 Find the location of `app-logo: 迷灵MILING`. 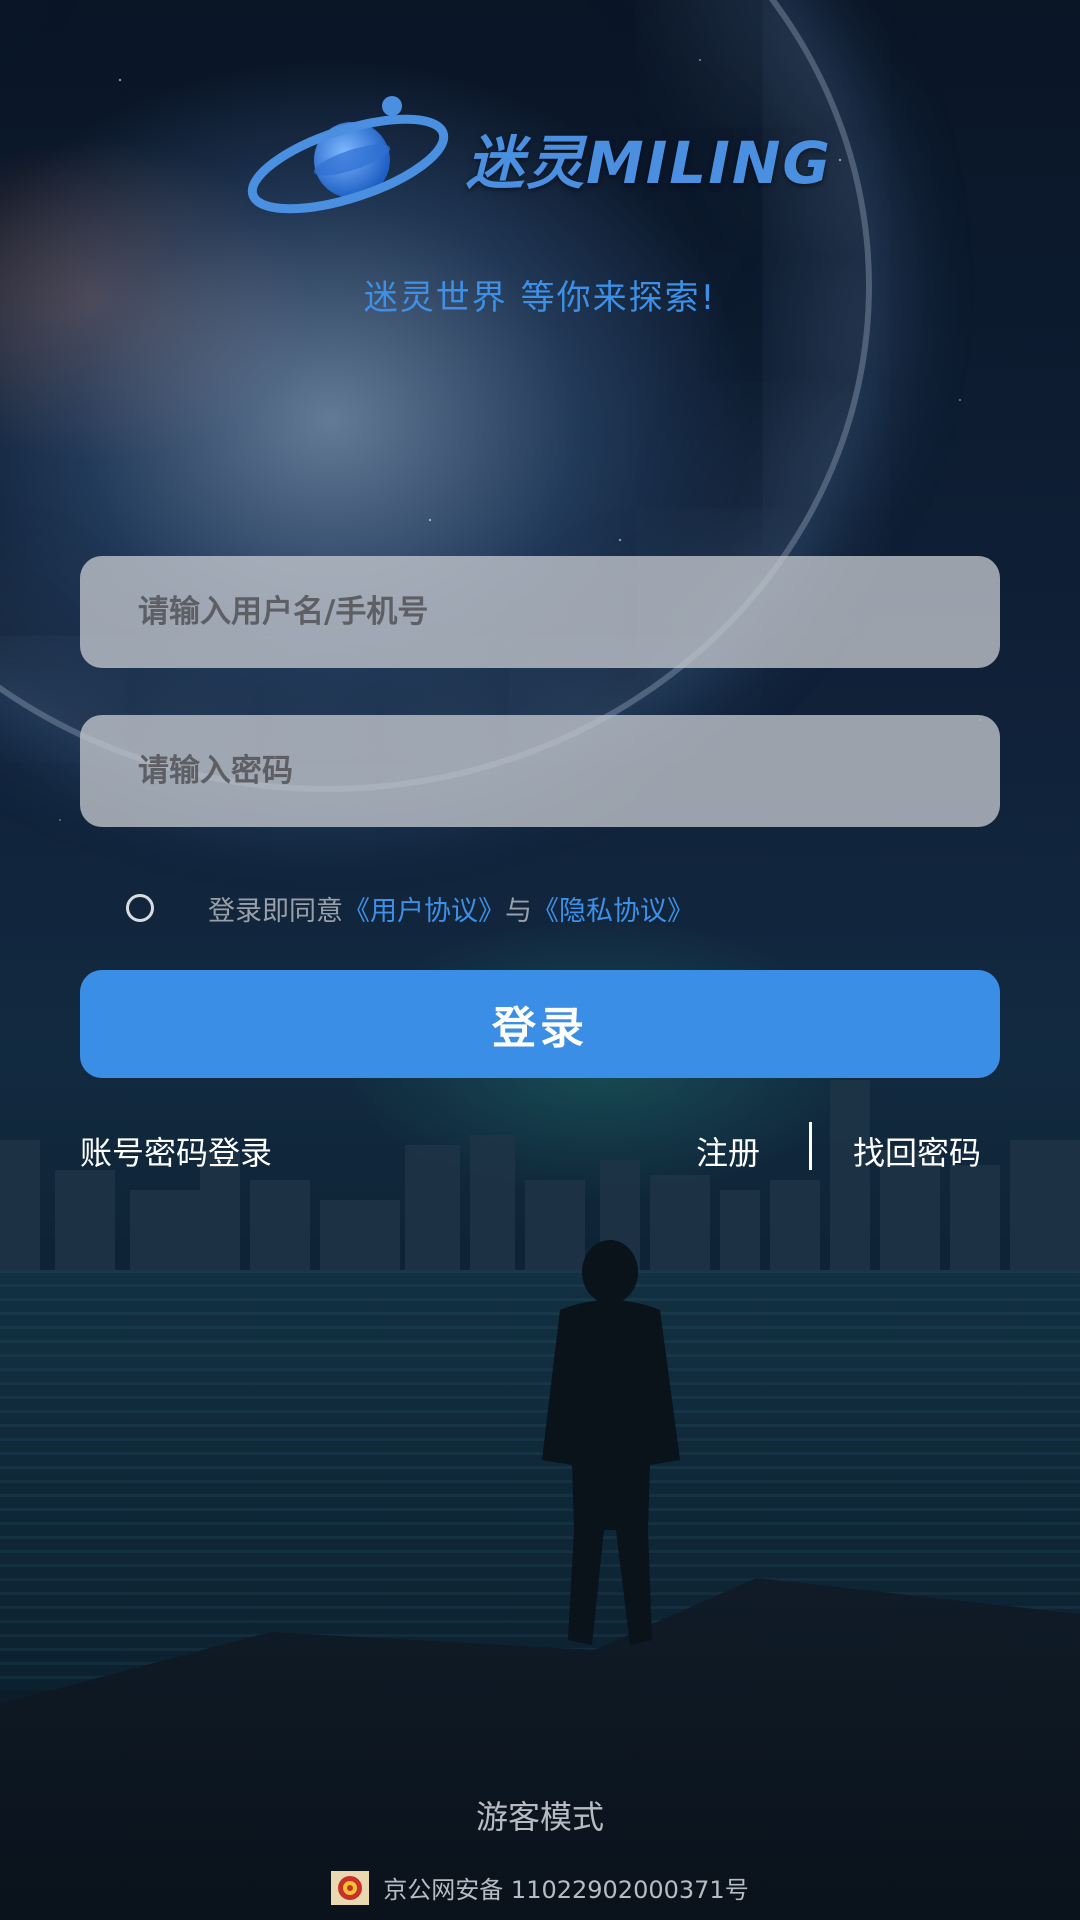

app-logo: 迷灵MILING is located at coordinates (540, 158).